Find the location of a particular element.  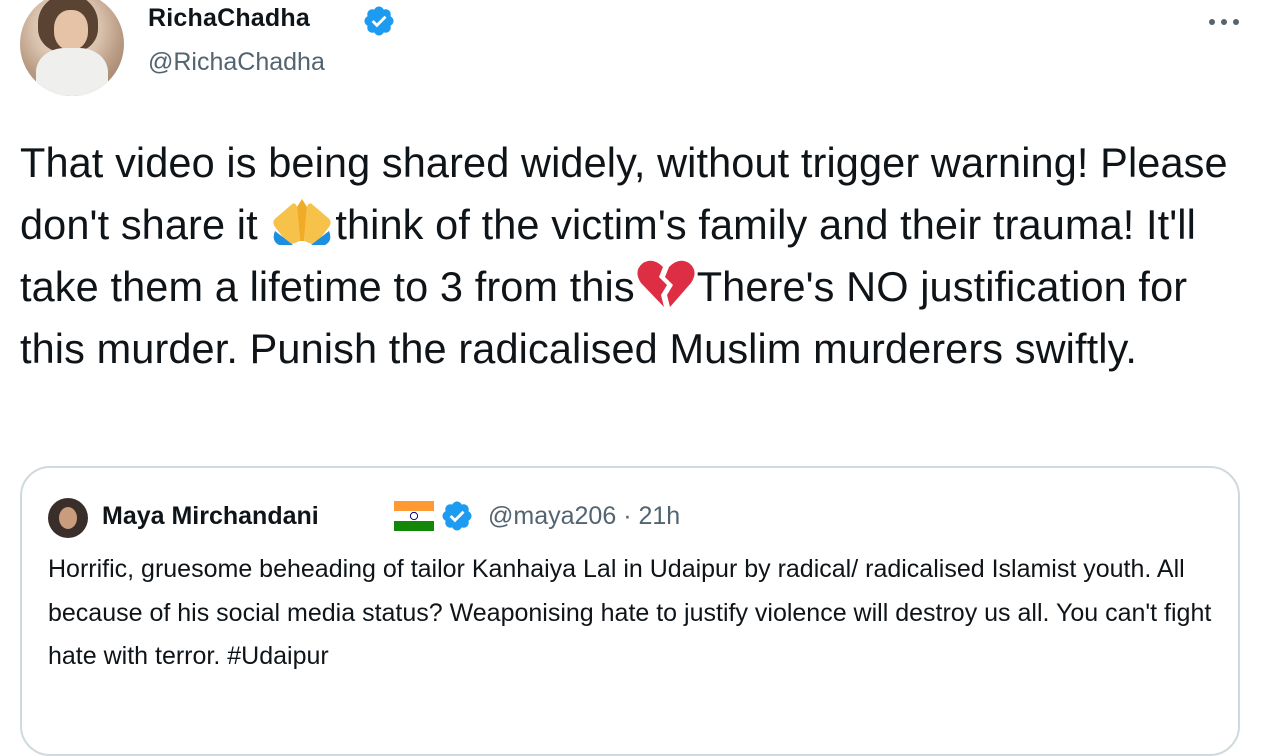

avatar is located at coordinates (72, 48).